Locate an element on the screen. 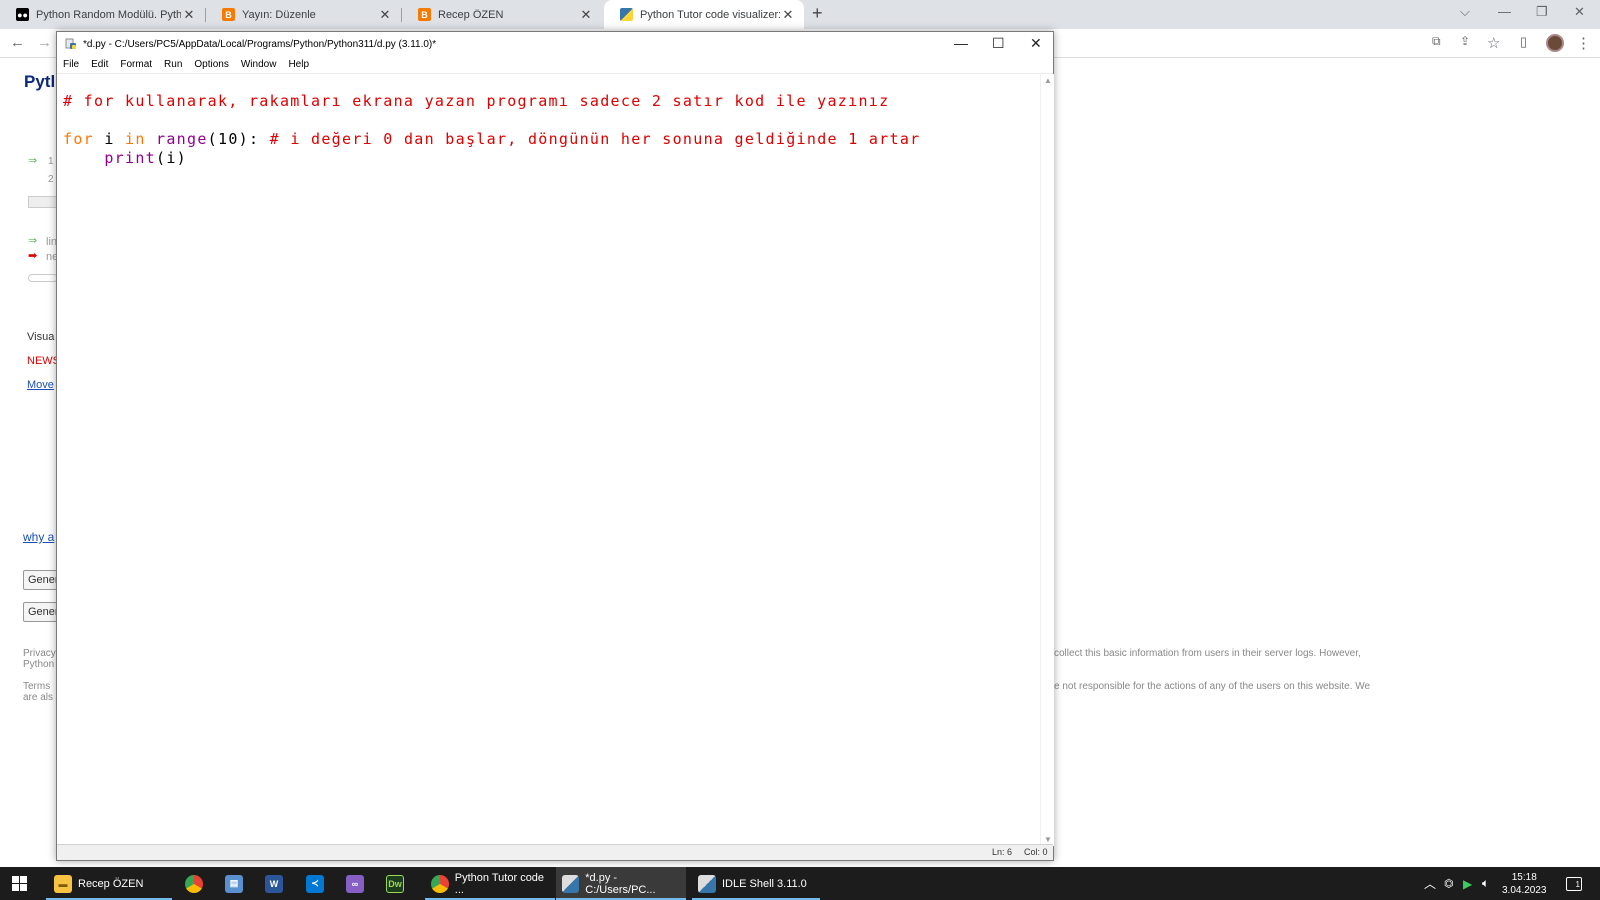 This screenshot has height=900, width=1600. menu-icon: ⋮ is located at coordinates (1583, 43).